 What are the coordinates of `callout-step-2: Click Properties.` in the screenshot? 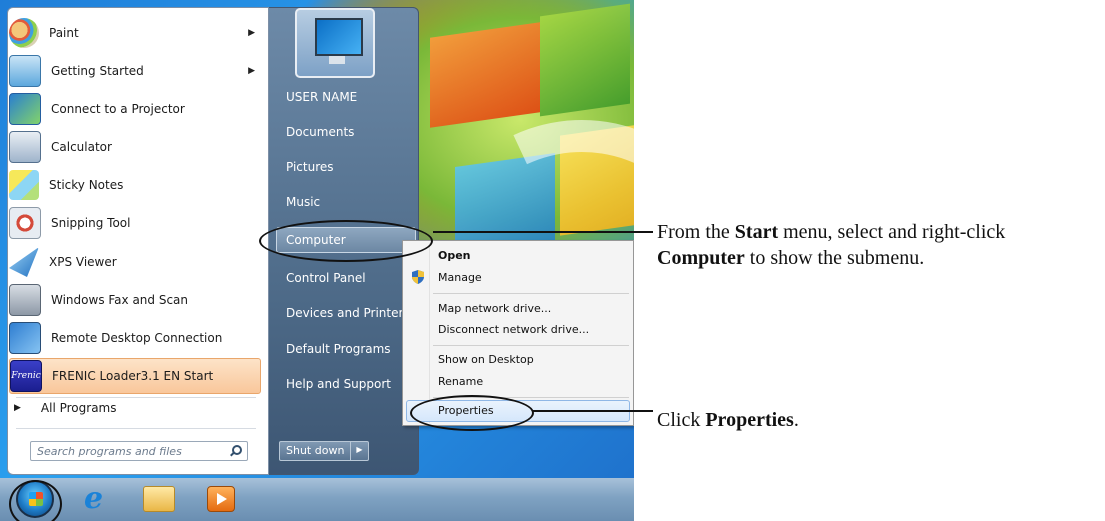 It's located at (728, 420).